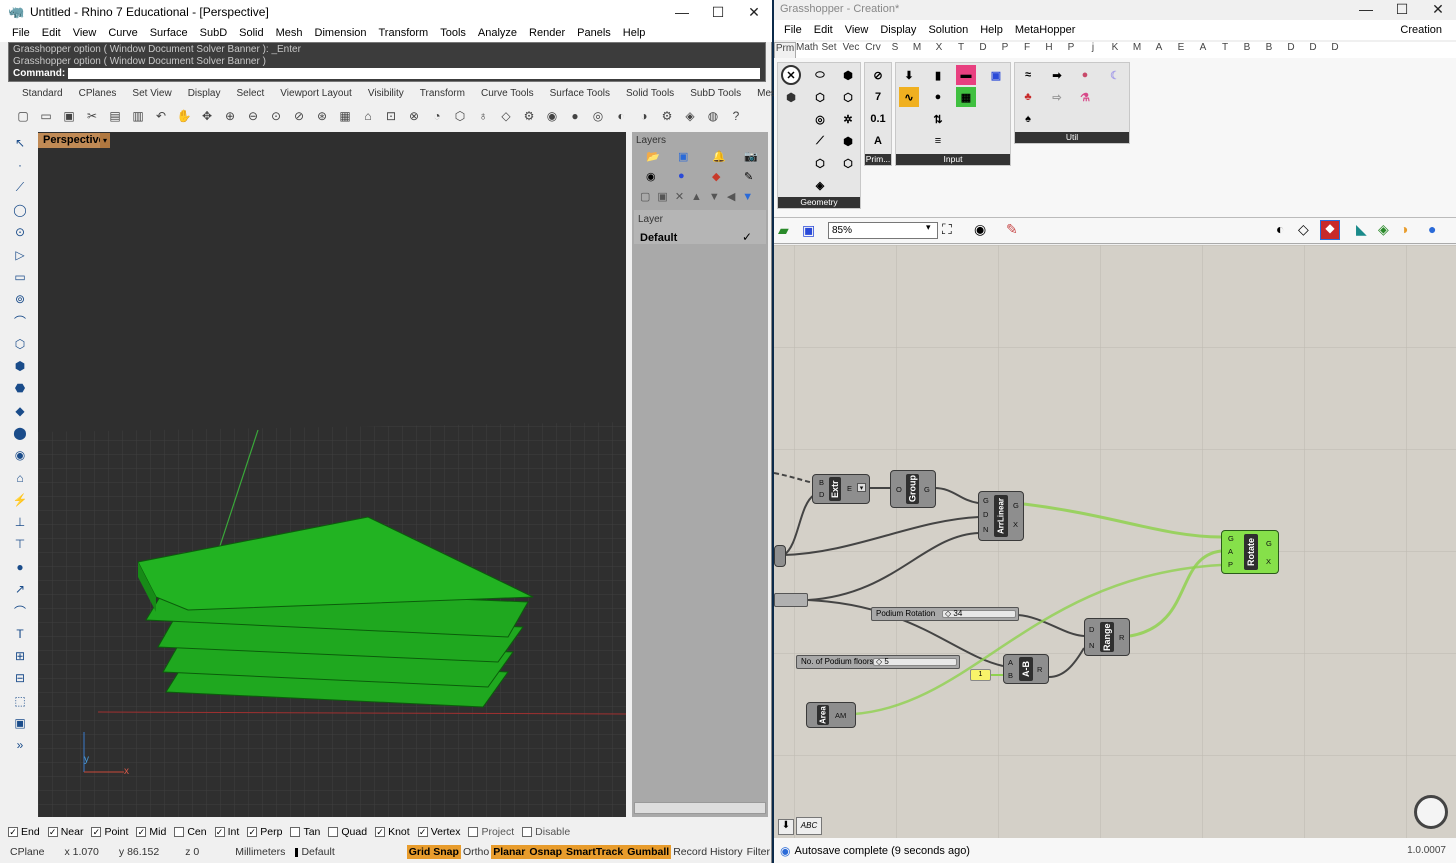 The image size is (1456, 863). I want to click on osnap-point: ✓ Point, so click(109, 832).